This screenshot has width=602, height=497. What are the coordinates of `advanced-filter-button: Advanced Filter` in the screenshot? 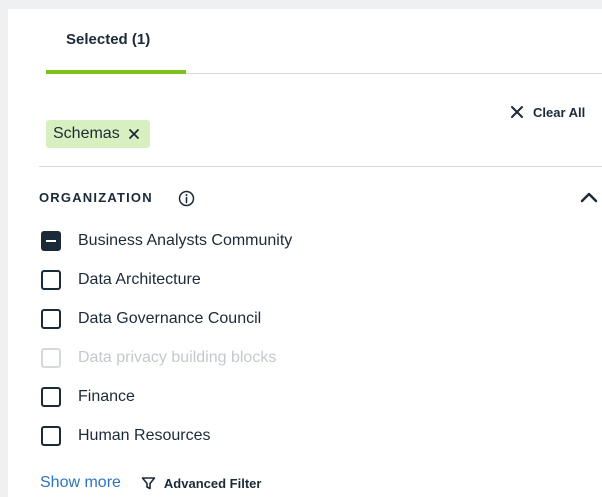 It's located at (201, 483).